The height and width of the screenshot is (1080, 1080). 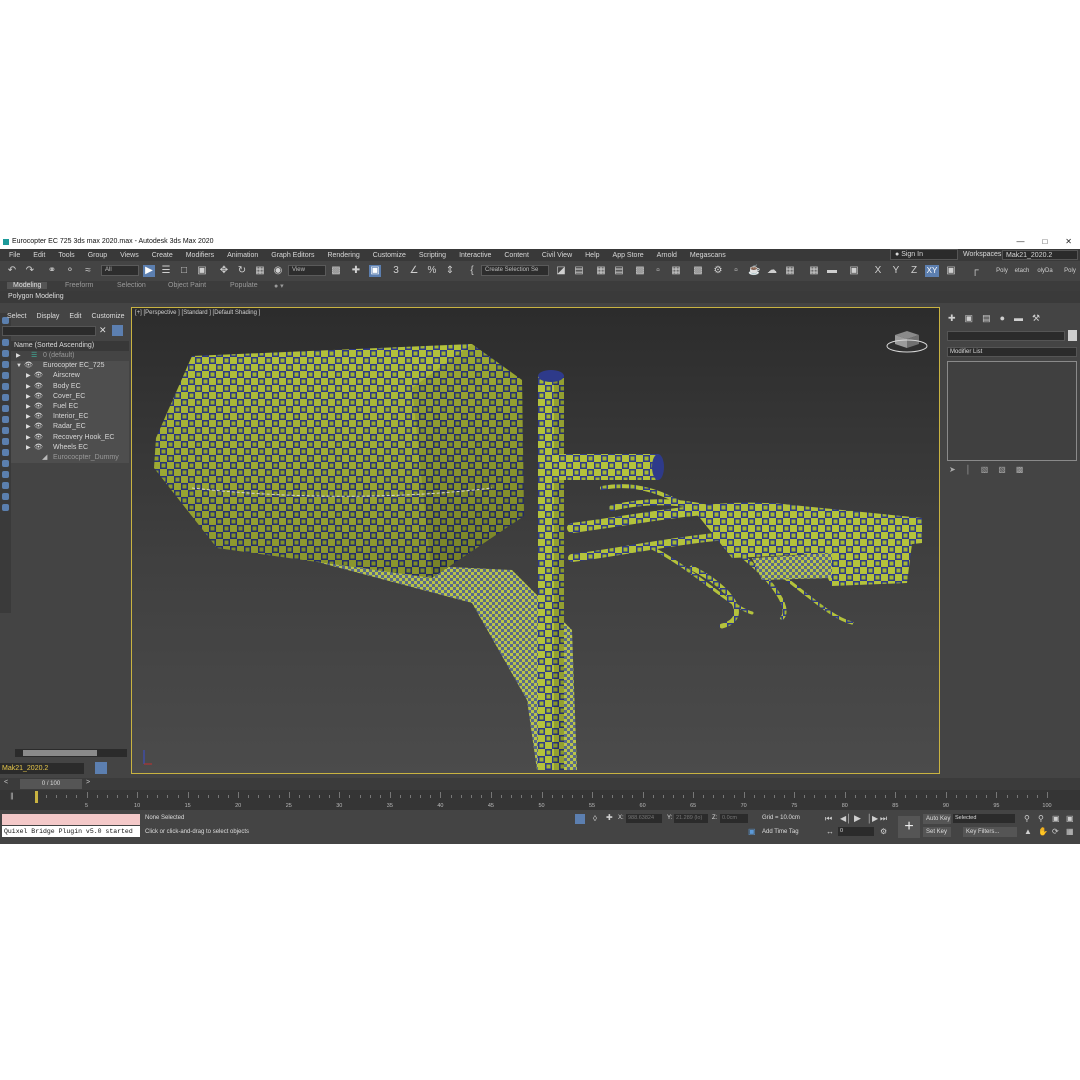 What do you see at coordinates (1002, 271) in the screenshot?
I see `poly-button: Poly` at bounding box center [1002, 271].